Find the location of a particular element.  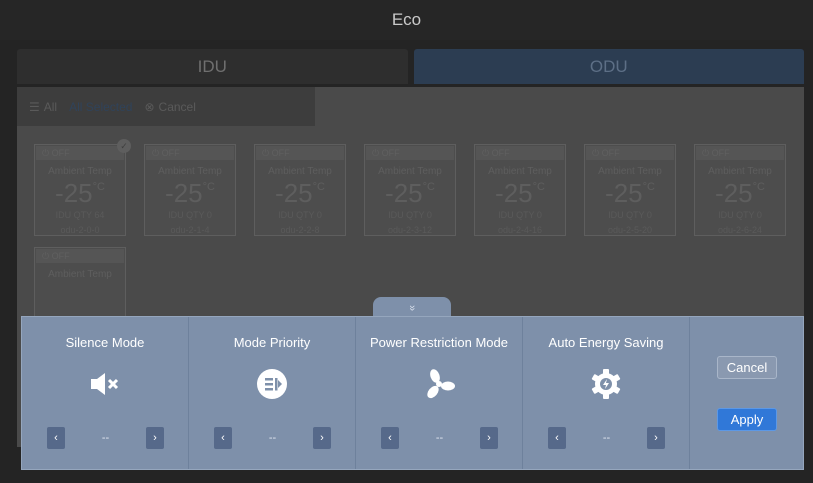

page-title: Eco is located at coordinates (406, 19).